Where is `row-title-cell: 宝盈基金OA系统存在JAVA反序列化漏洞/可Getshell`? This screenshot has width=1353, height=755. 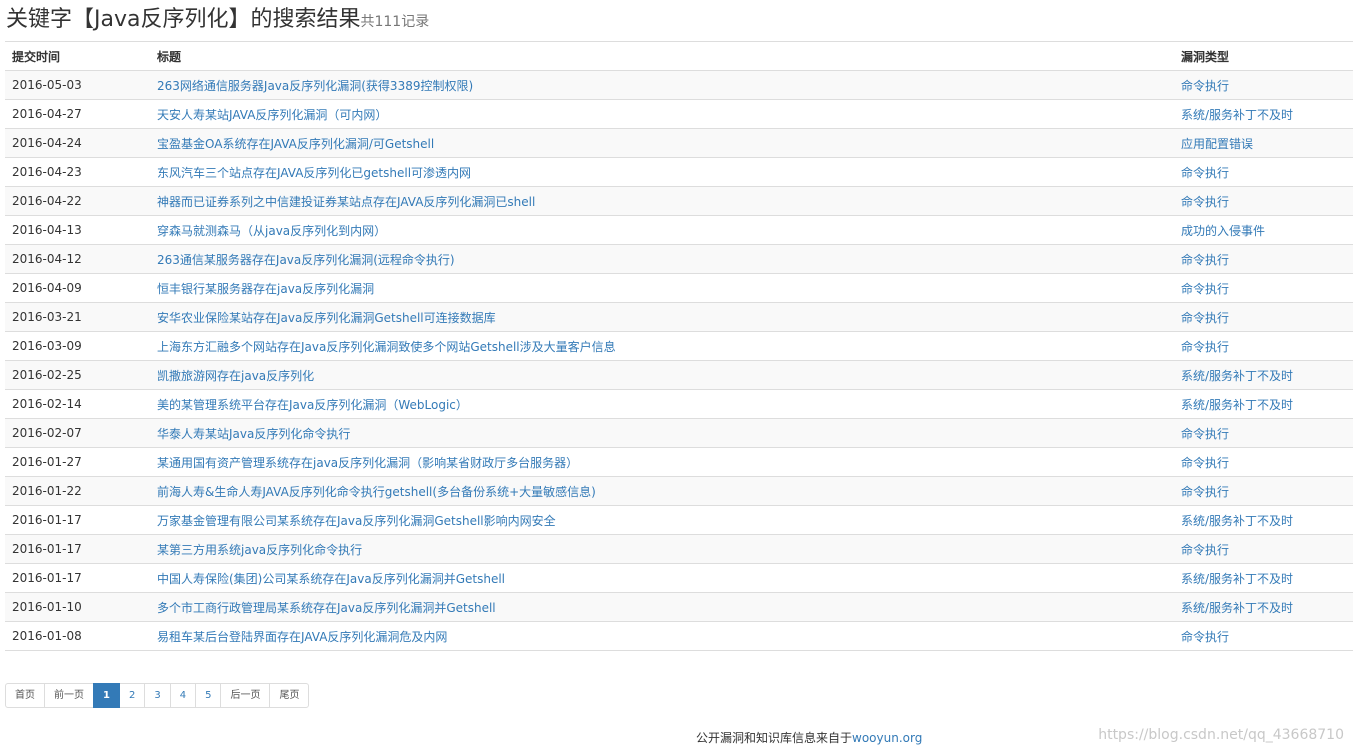 row-title-cell: 宝盈基金OA系统存在JAVA反序列化漏洞/可Getshell is located at coordinates (662, 143).